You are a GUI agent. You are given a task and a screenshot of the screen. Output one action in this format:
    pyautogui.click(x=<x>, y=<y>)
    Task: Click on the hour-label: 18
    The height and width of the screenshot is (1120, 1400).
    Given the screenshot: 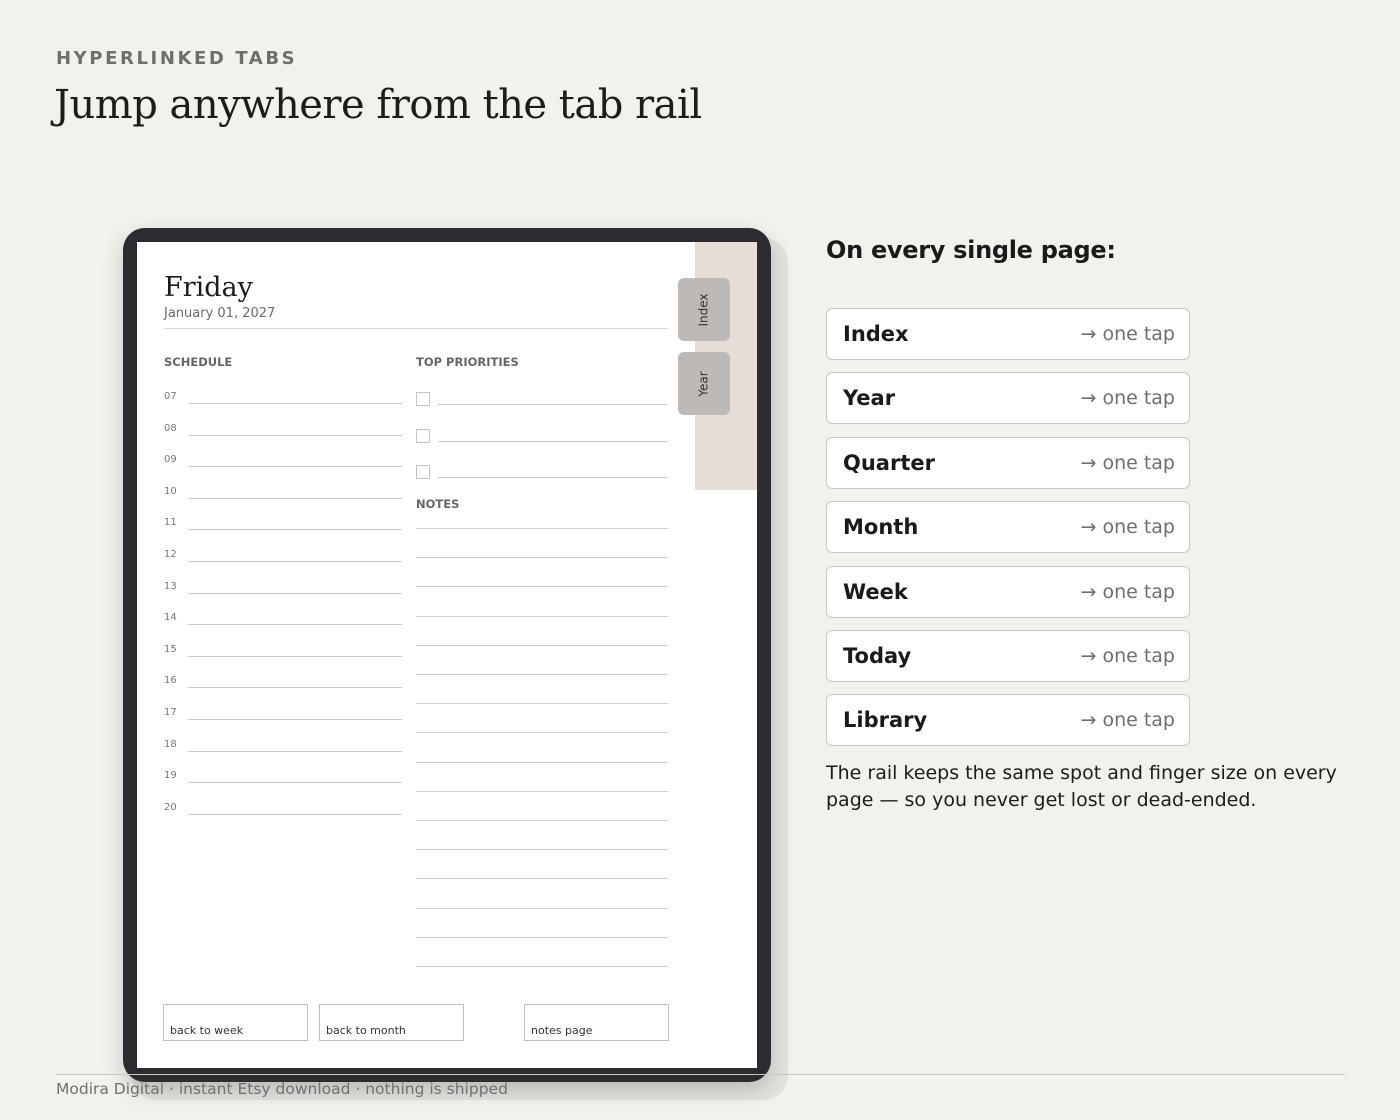 What is the action you would take?
    pyautogui.click(x=170, y=744)
    